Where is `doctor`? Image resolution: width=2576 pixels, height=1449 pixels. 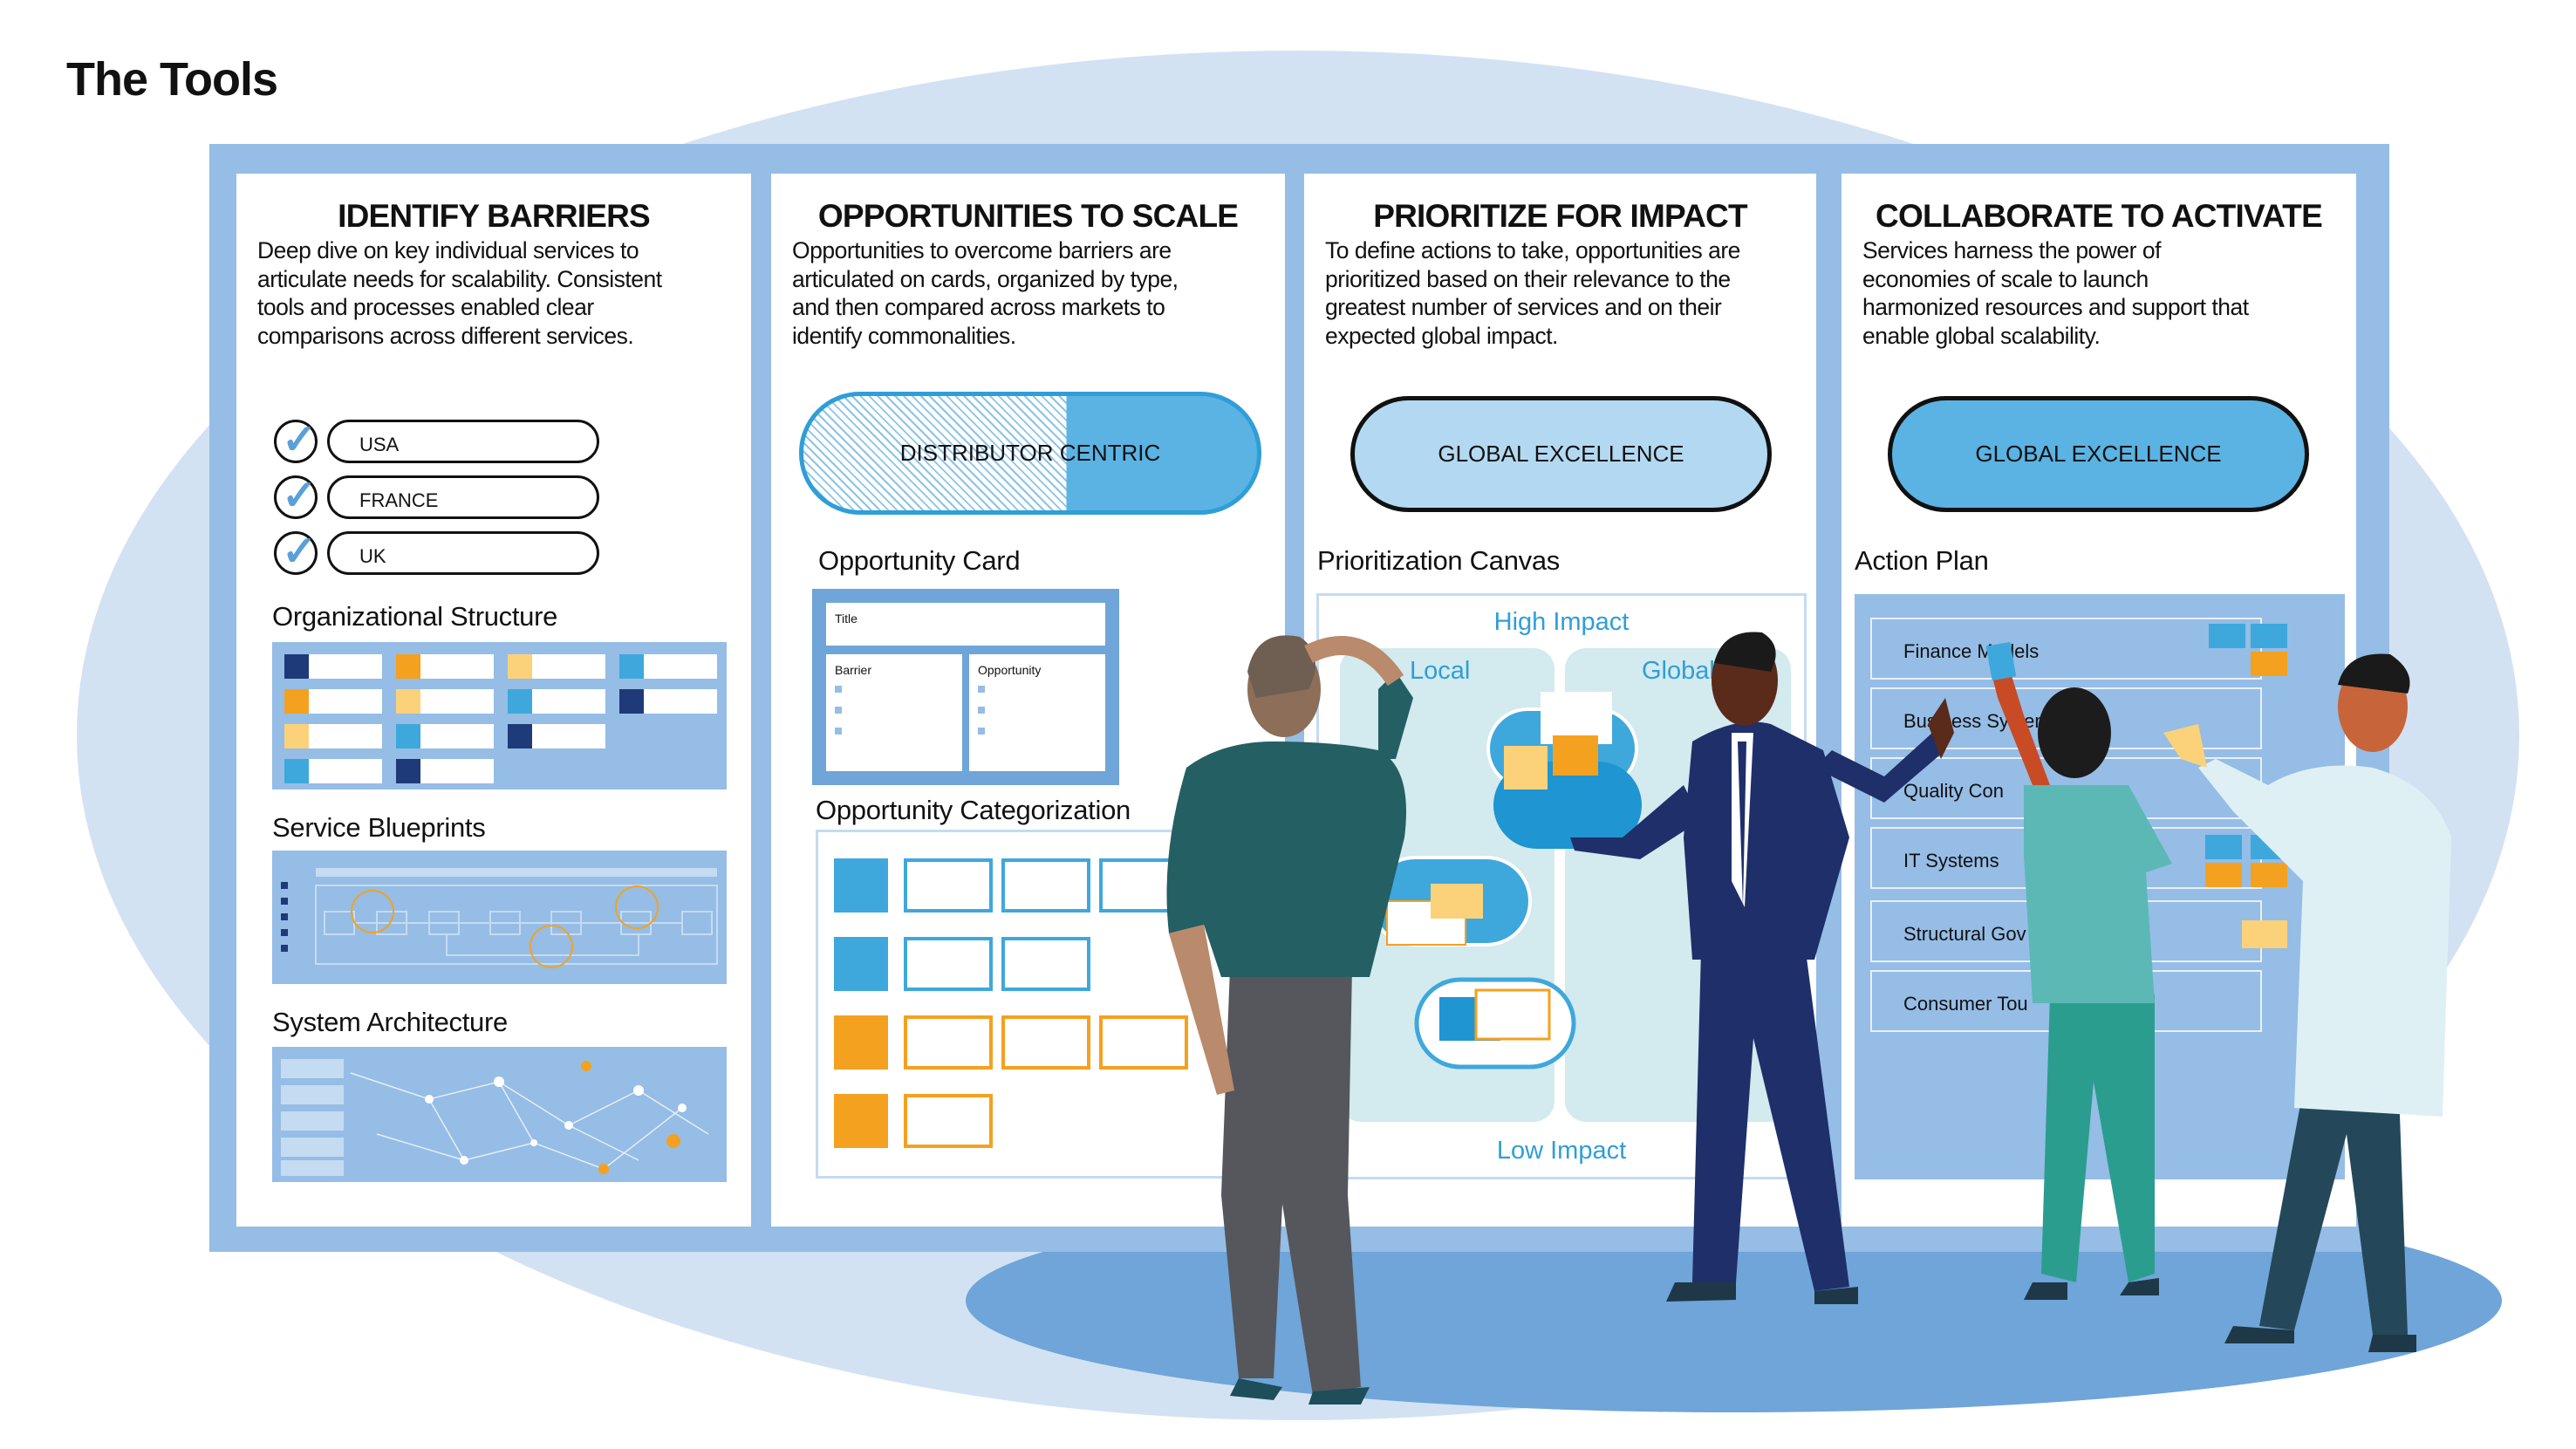 doctor is located at coordinates (2307, 1002).